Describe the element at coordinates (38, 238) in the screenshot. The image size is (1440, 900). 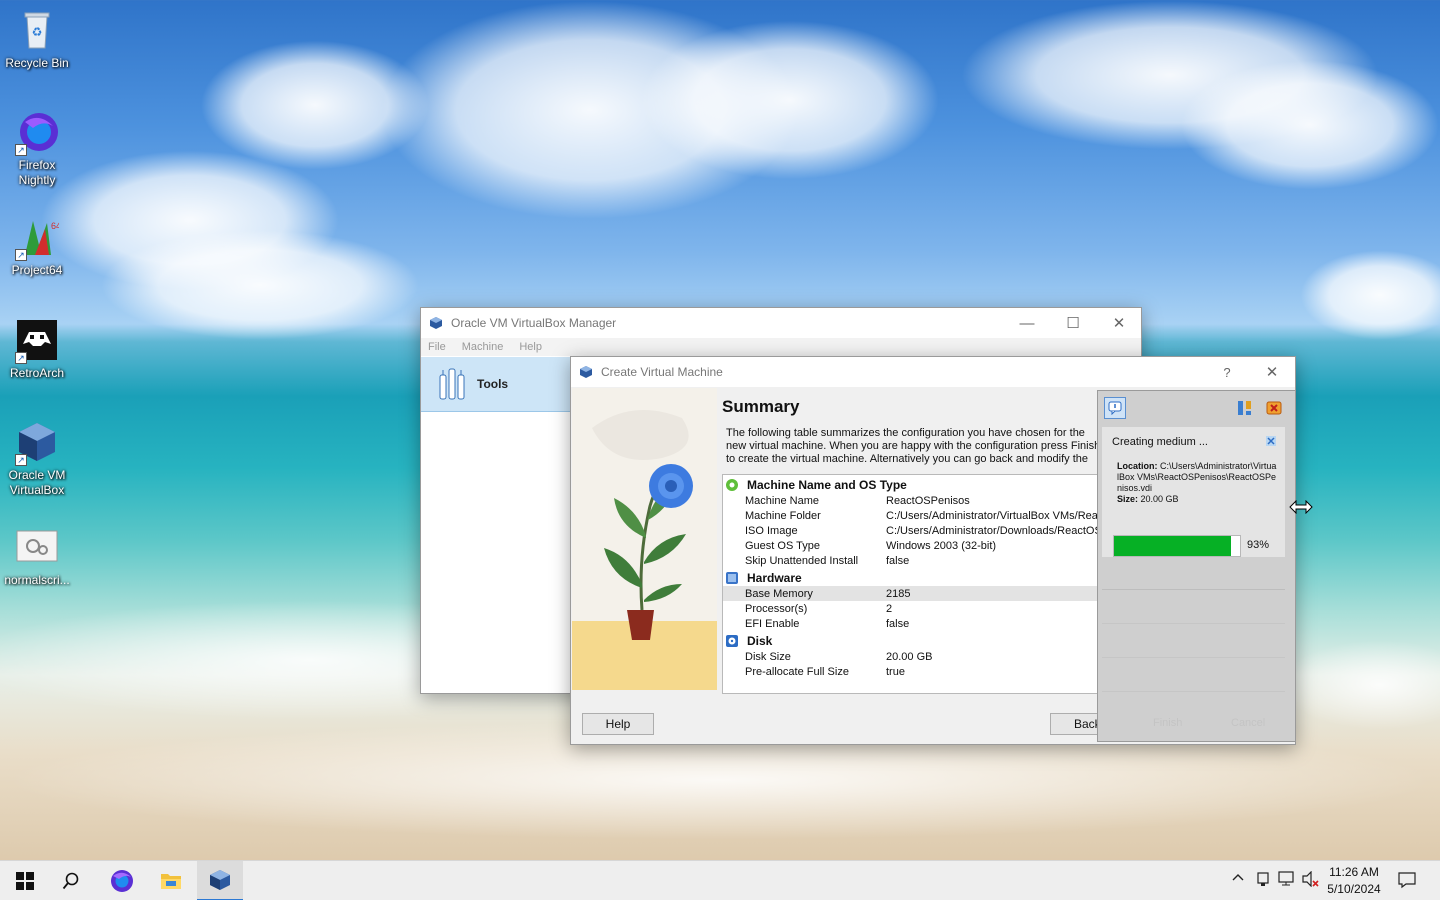
I see `project64-icon: 64 ↗` at that location.